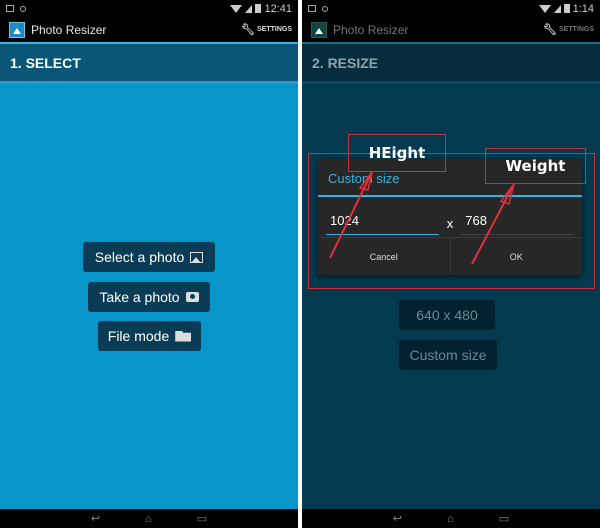  I want to click on height-annotation-text: HEight, so click(397, 153).